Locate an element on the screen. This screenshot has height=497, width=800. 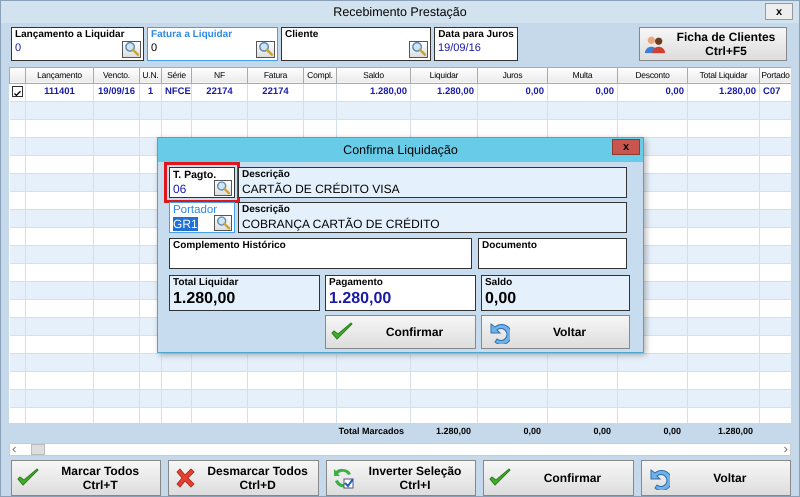
column-header: NF is located at coordinates (220, 75).